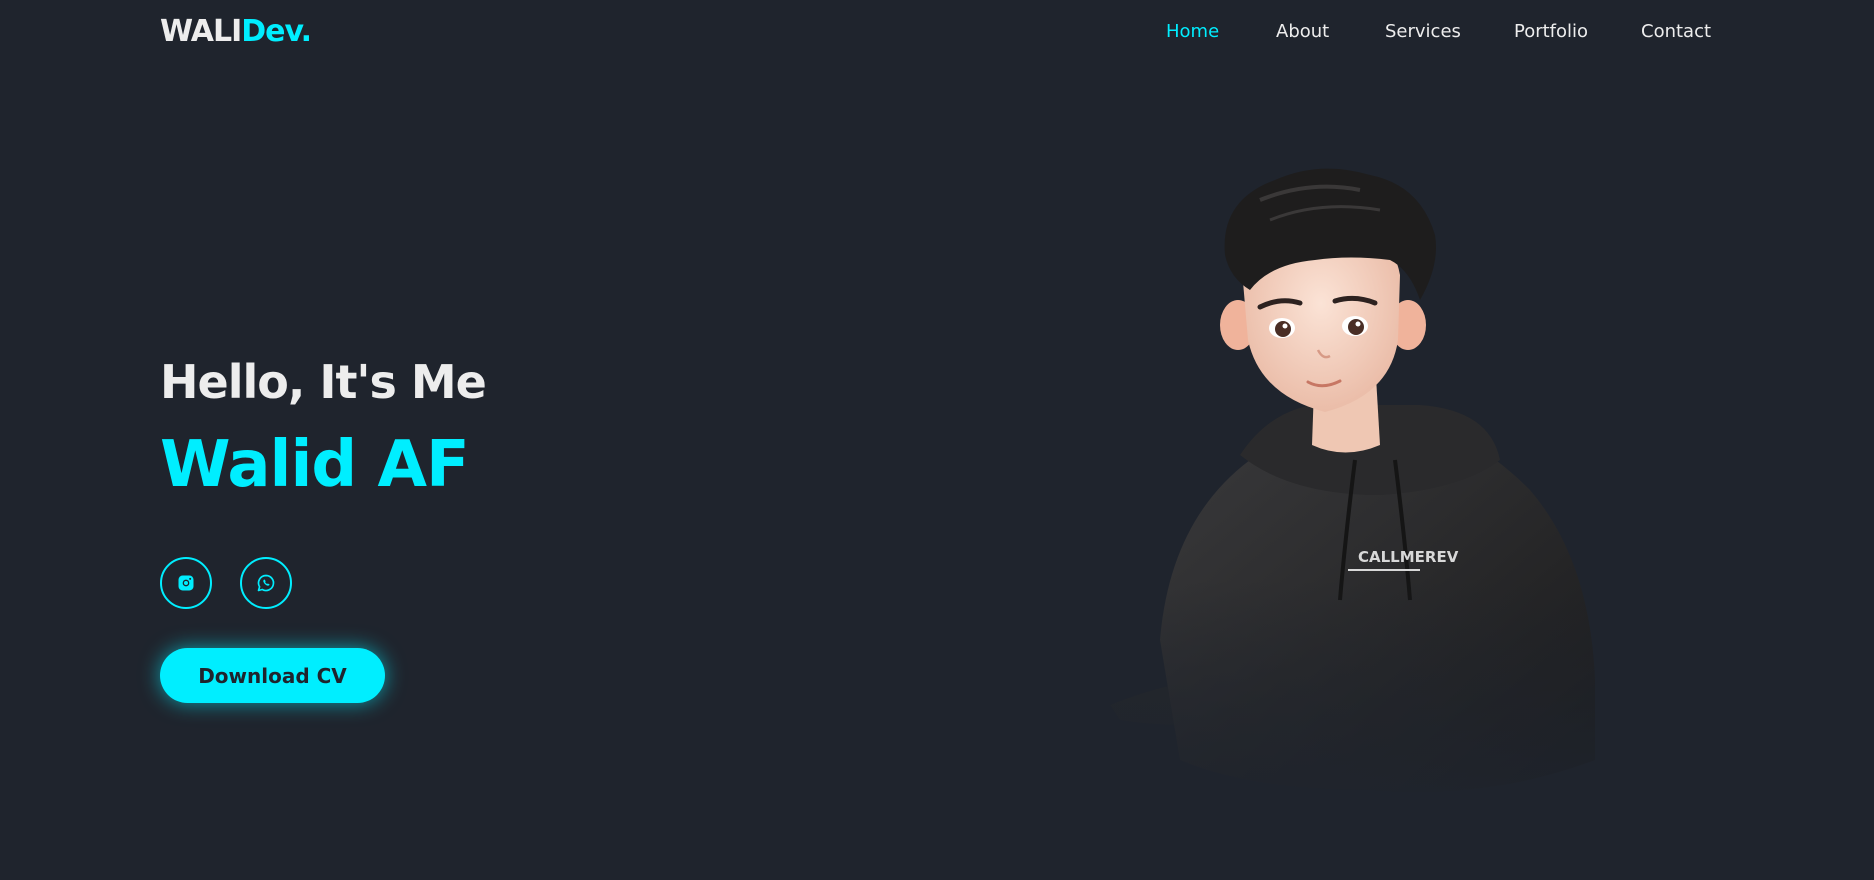  Describe the element at coordinates (937, 32) in the screenshot. I see `main-nav: Home About Services Portfolio Contact` at that location.